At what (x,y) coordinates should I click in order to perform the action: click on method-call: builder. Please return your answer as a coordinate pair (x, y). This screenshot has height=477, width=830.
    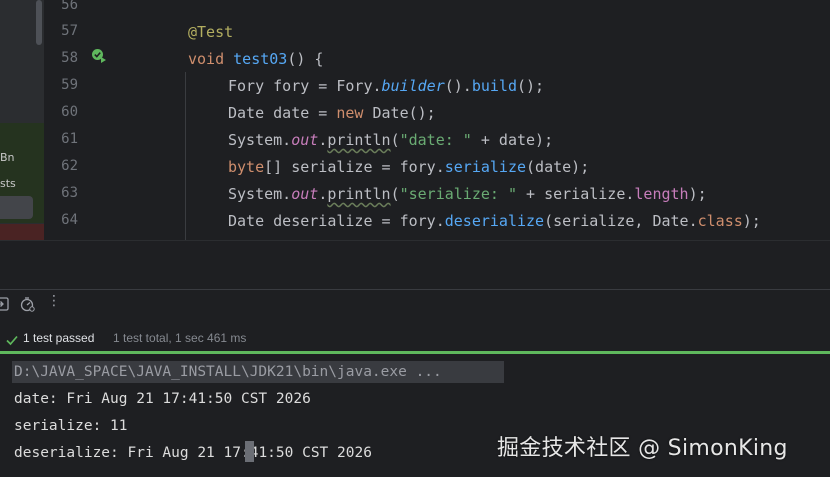
    Looking at the image, I should click on (413, 86).